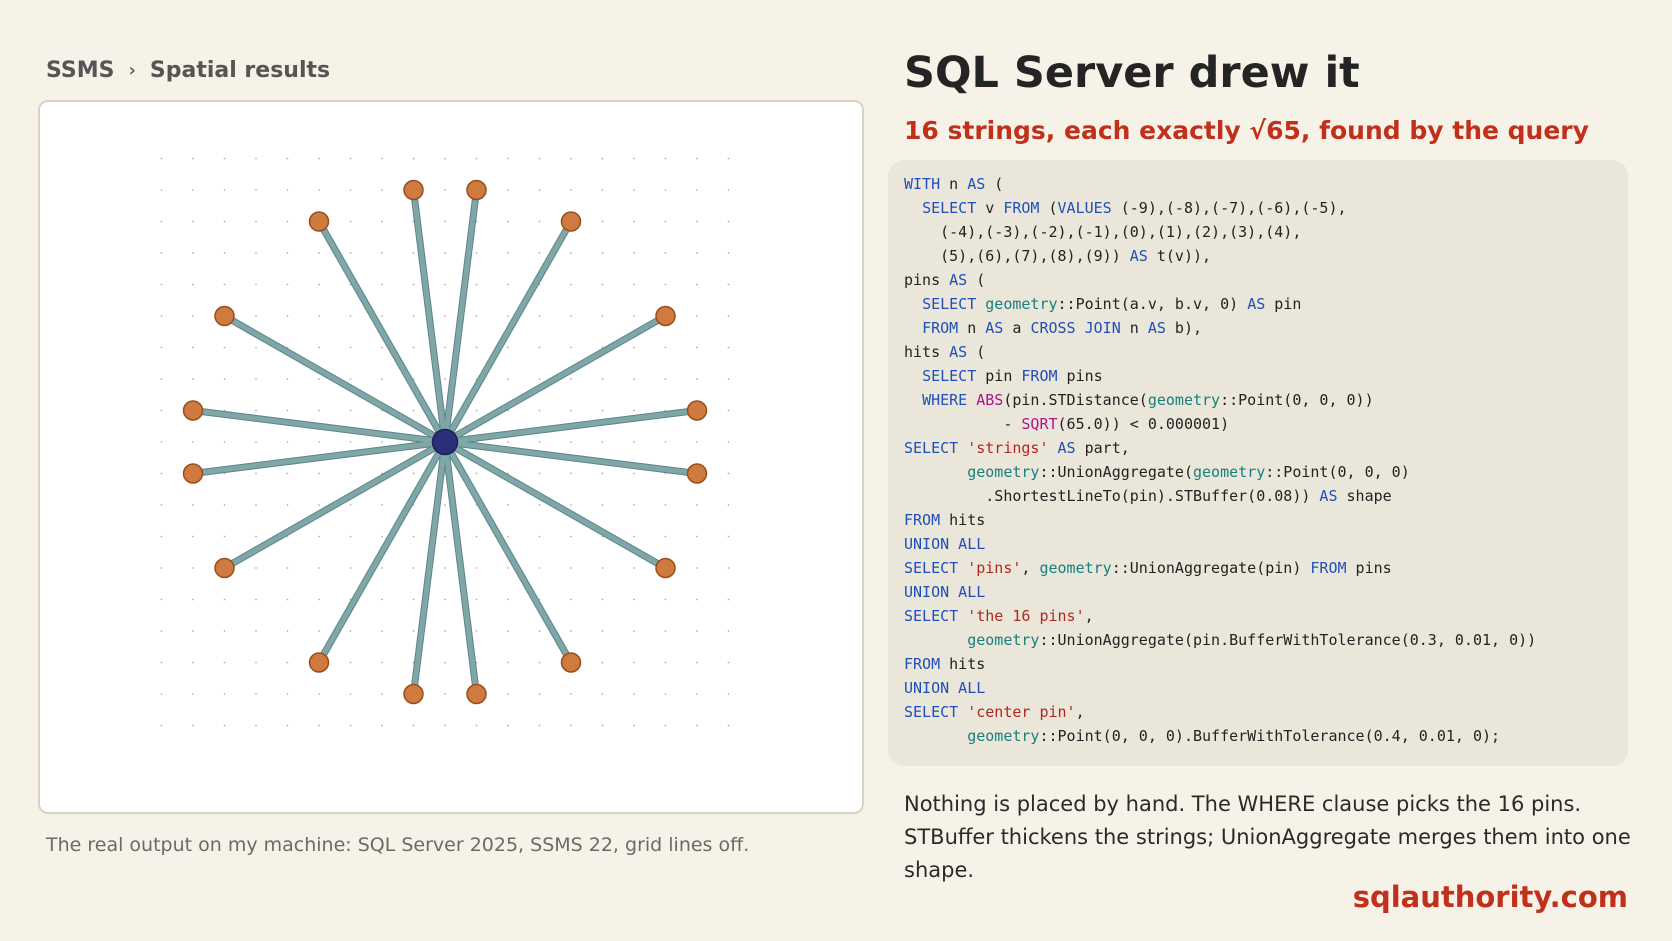 This screenshot has width=1672, height=941. I want to click on code-line: FROM n AS a CROSS JOIN n AS b),, so click(1266, 328).